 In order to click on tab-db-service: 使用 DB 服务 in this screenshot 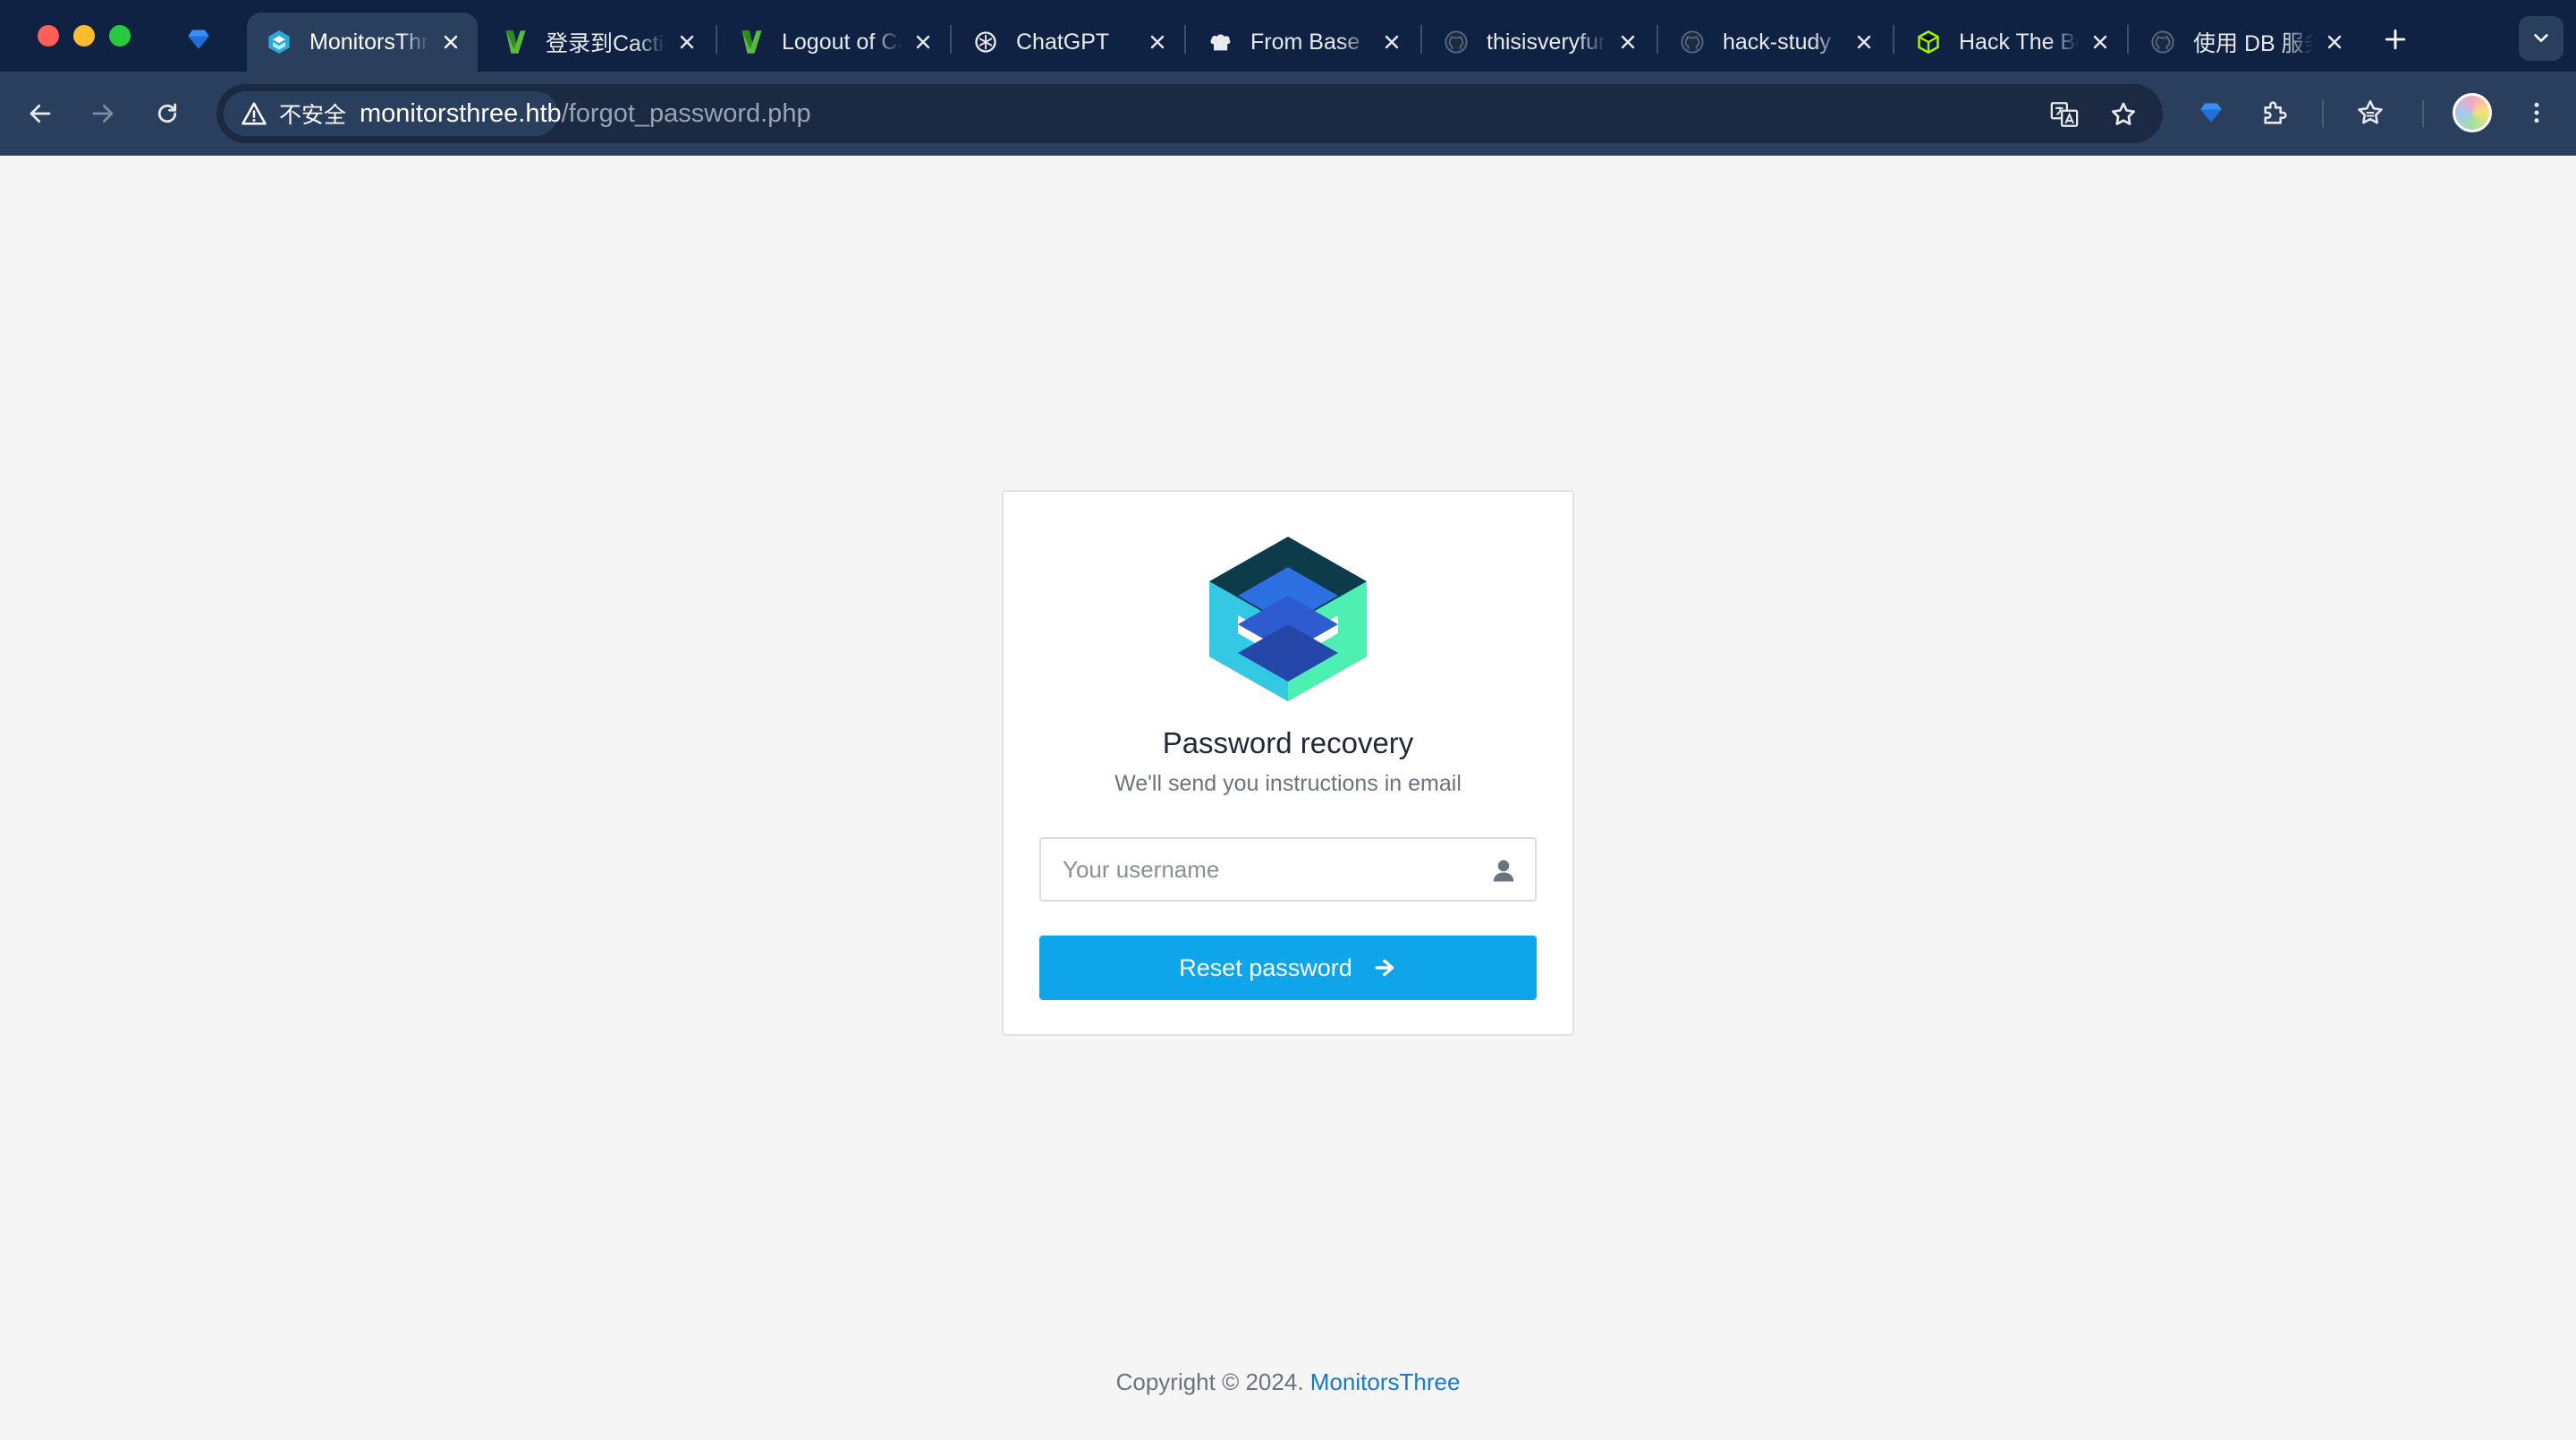, I will do `click(2246, 43)`.